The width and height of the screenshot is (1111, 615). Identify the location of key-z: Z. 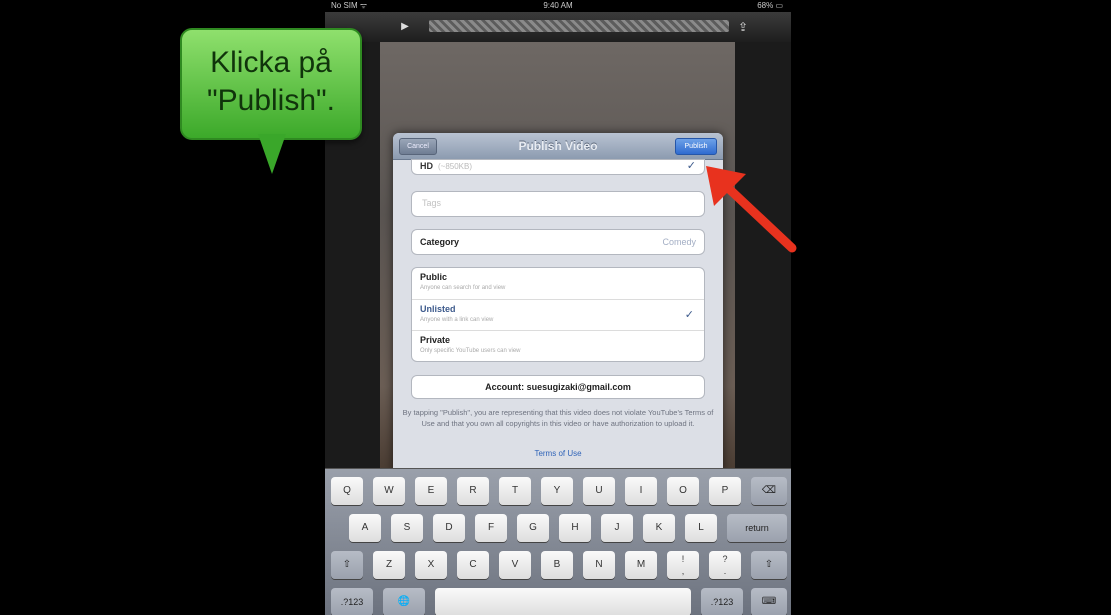
(389, 565).